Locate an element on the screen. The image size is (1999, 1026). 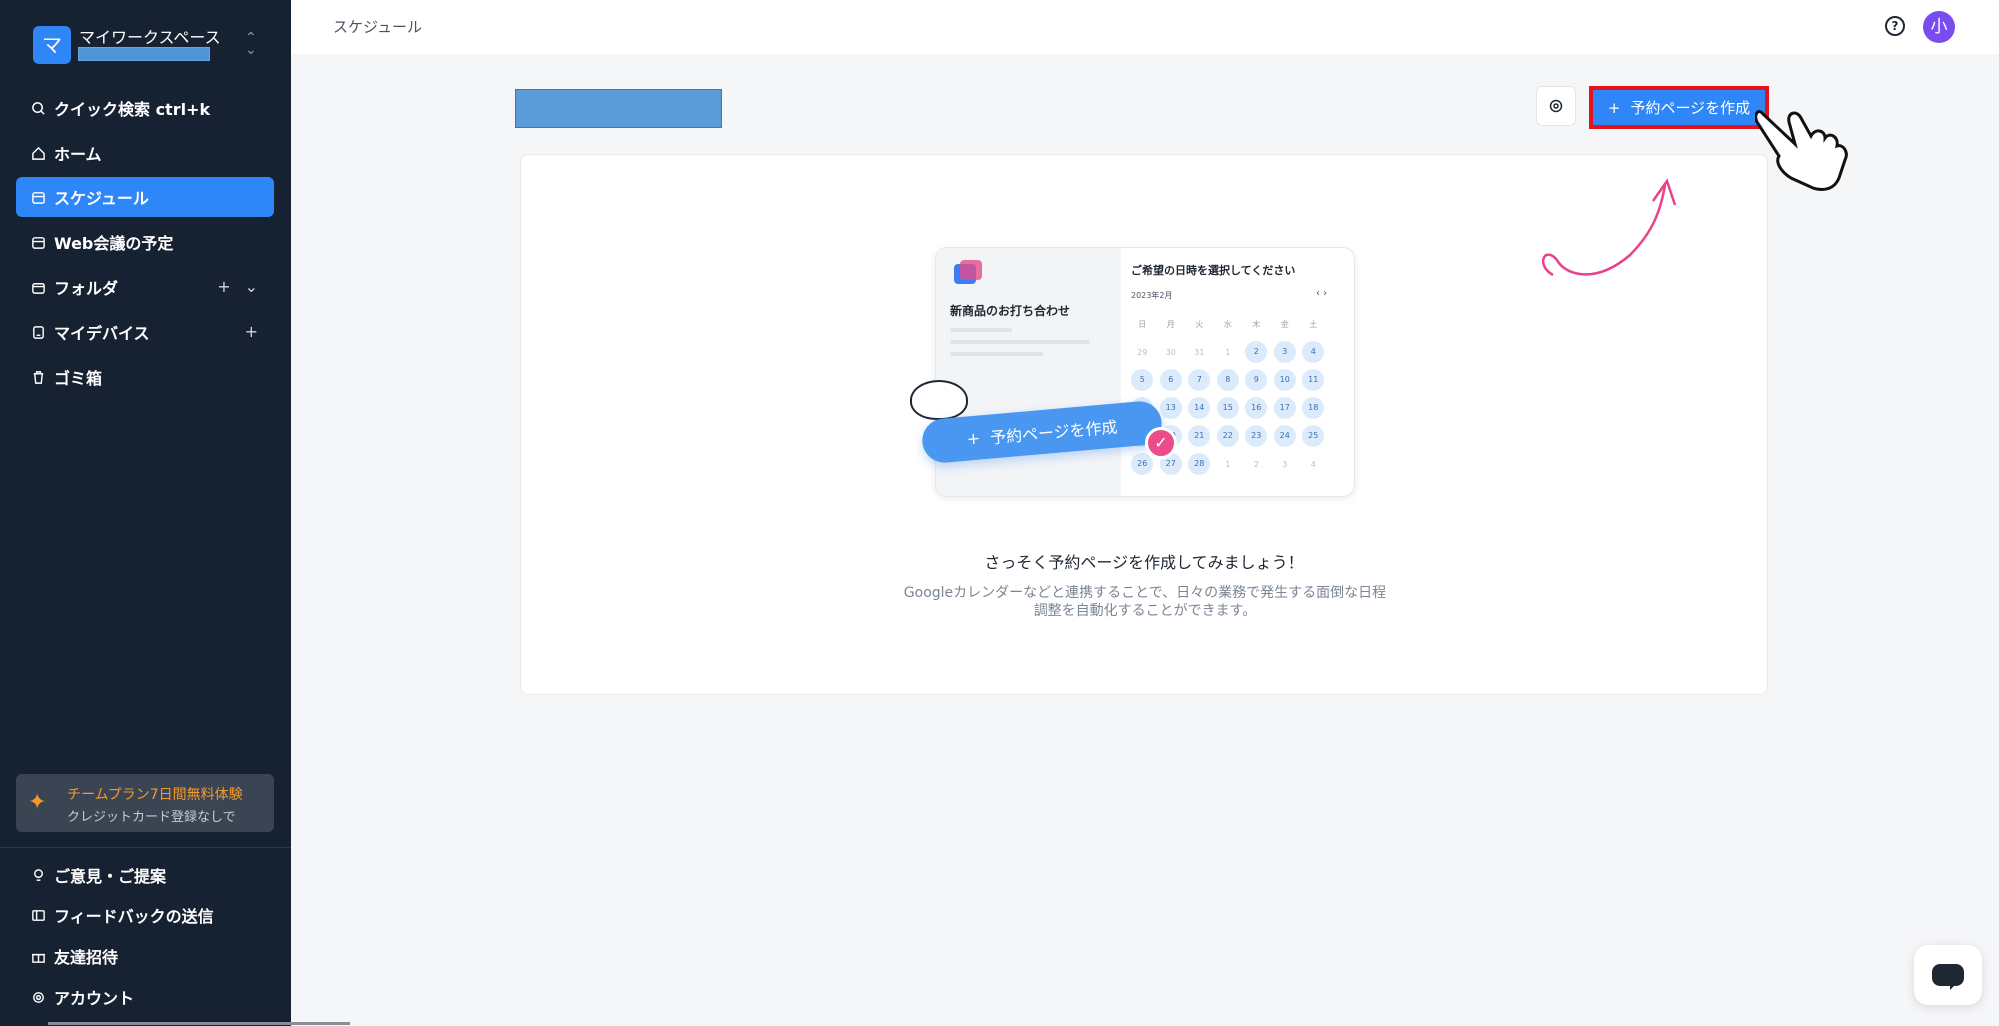
sidebar-item-label: フィードバックの送信 is located at coordinates (134, 916).